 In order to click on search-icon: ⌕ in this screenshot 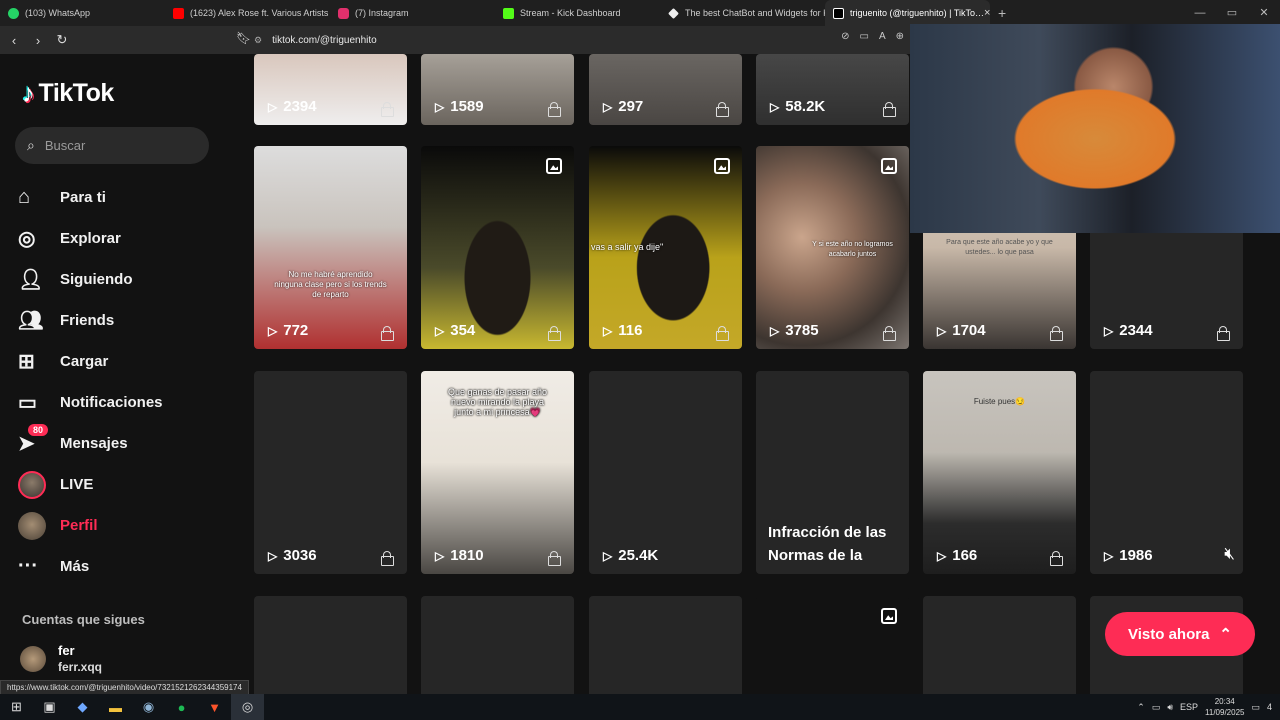, I will do `click(31, 145)`.